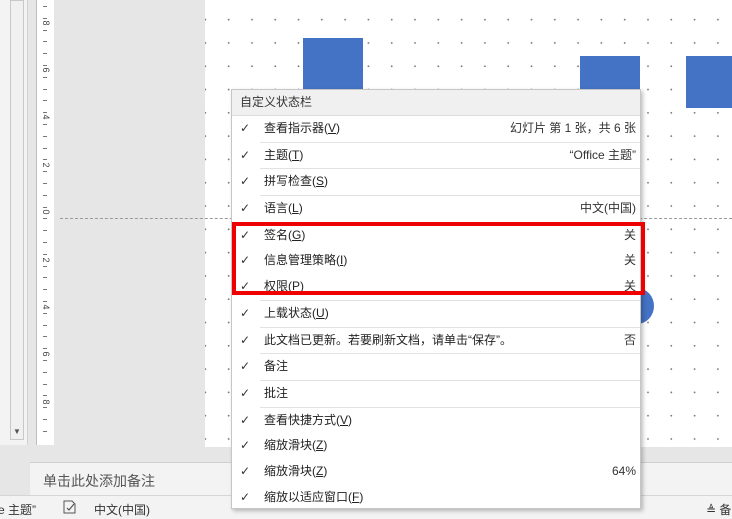  Describe the element at coordinates (99, 481) in the screenshot. I see `notes-placeholder: 单击此处添加备注` at that location.